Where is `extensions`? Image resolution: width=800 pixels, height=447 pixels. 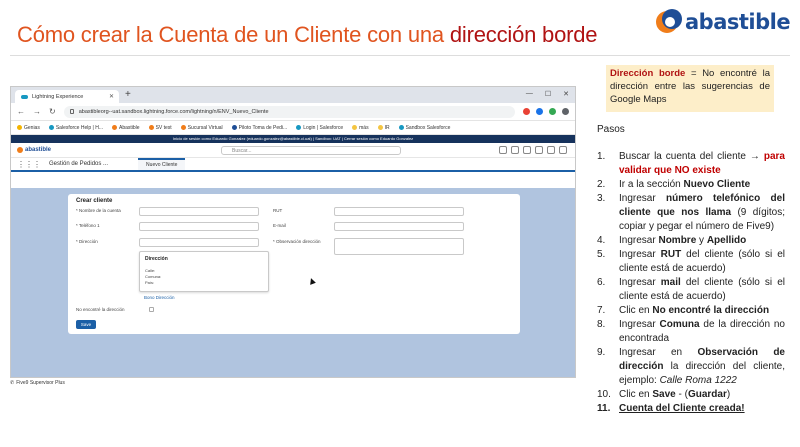
extensions is located at coordinates (546, 111).